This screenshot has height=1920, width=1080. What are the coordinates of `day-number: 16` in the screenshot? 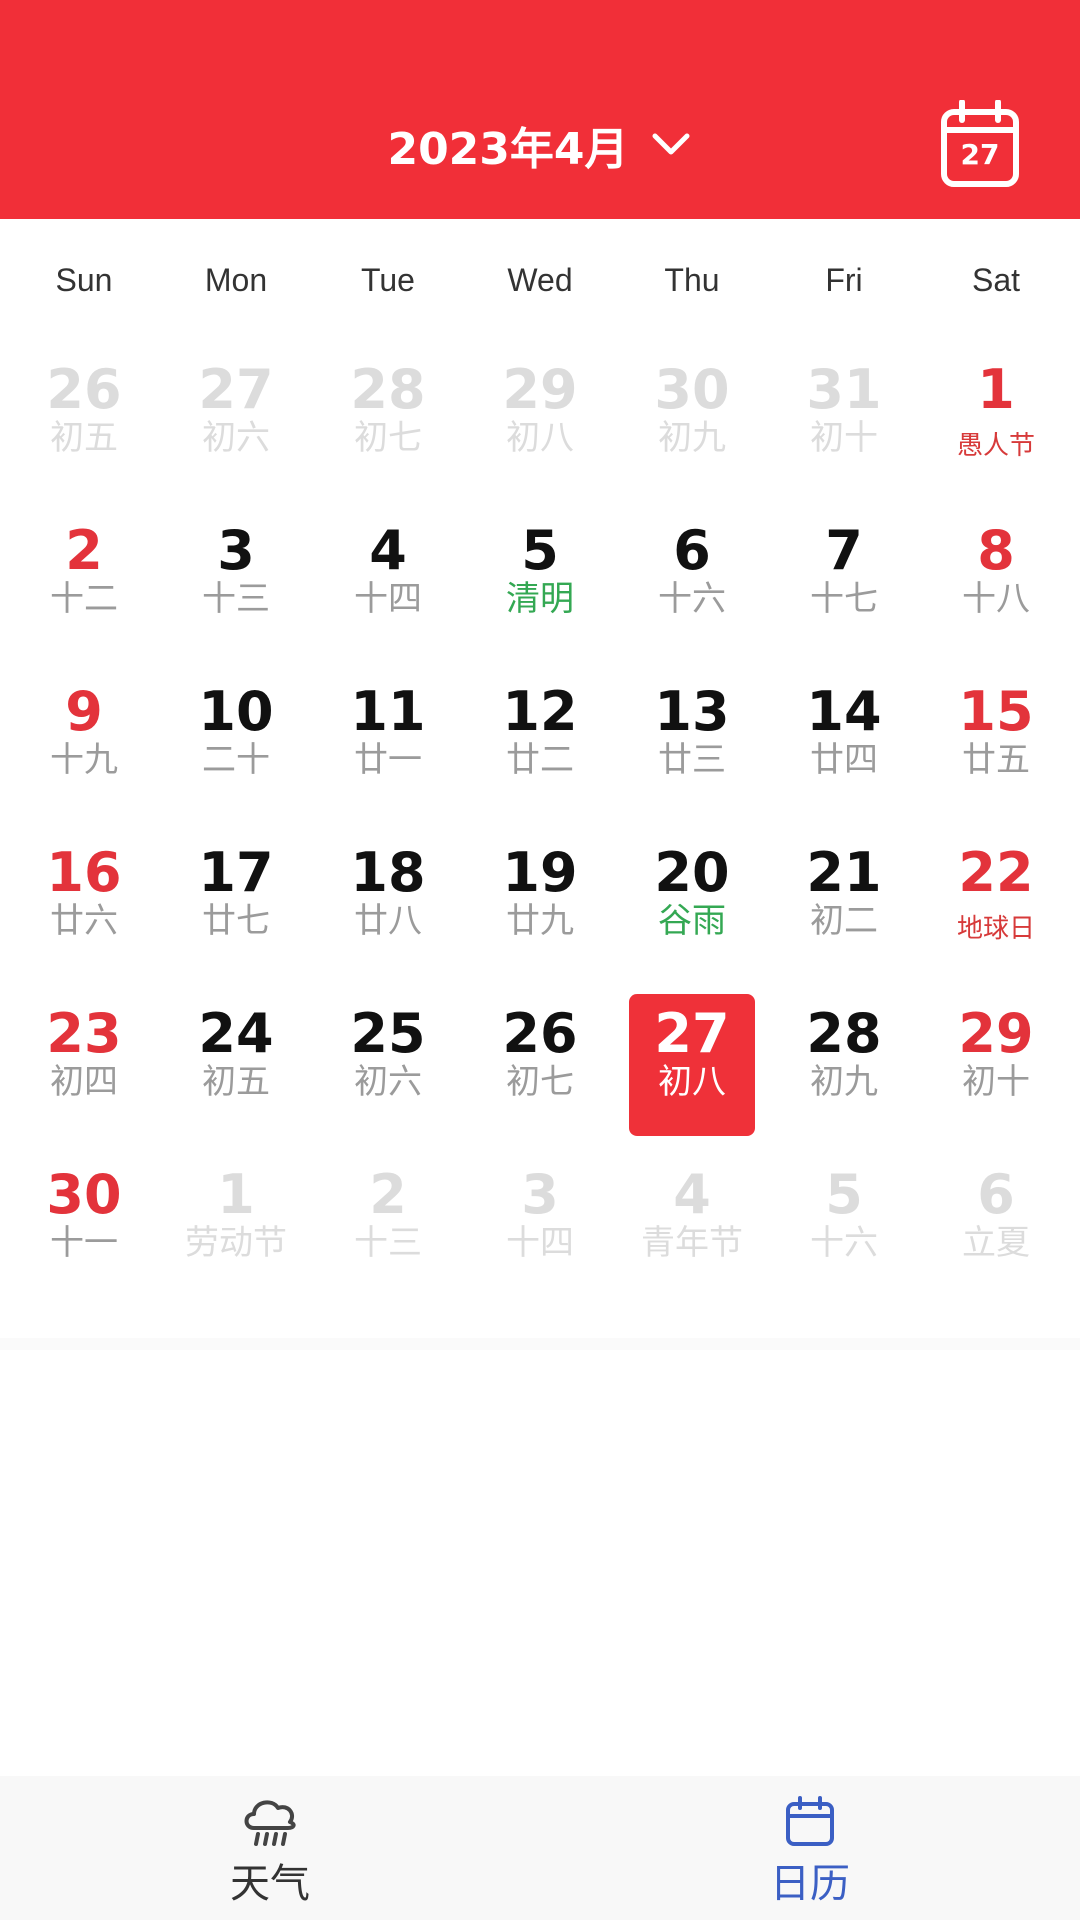 It's located at (84, 872).